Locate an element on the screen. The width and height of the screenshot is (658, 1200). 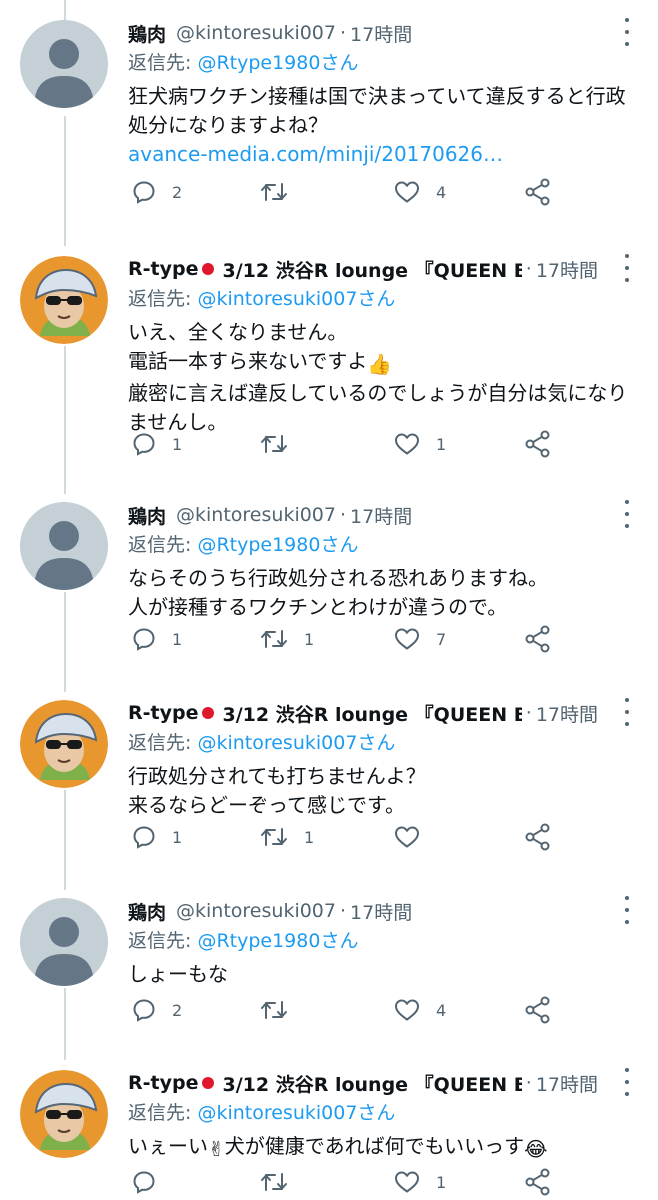
tweet-text-content-after: 犬が健康であれば何でもいいっす is located at coordinates (374, 1146).